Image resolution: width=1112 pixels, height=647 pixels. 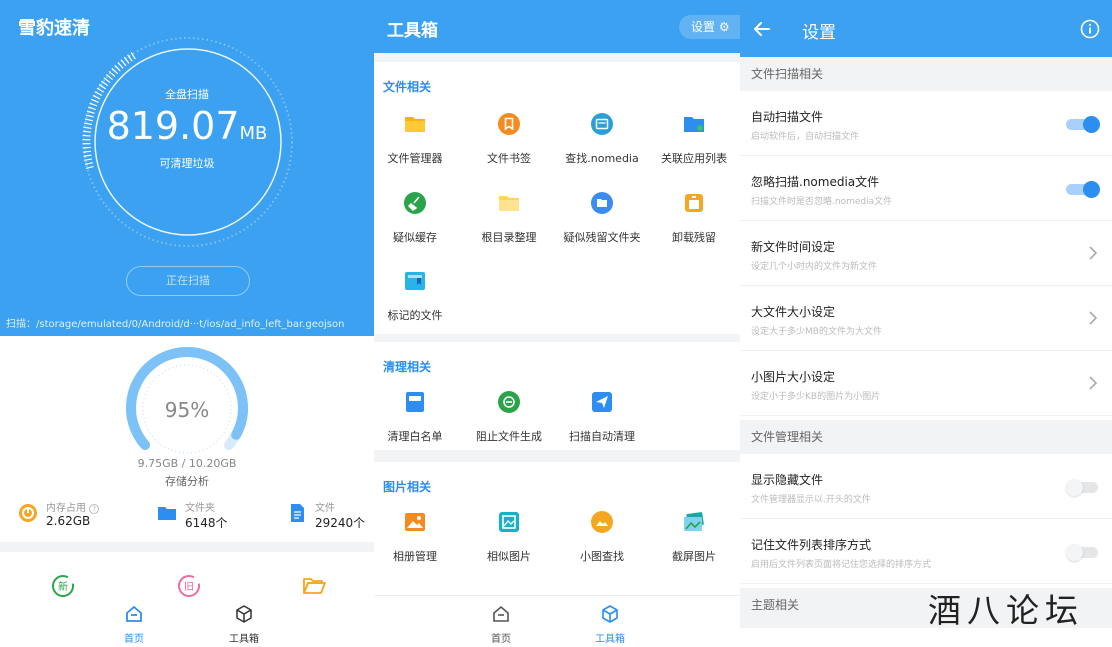 I want to click on tool-root-organize: 根目录整理, so click(x=509, y=218).